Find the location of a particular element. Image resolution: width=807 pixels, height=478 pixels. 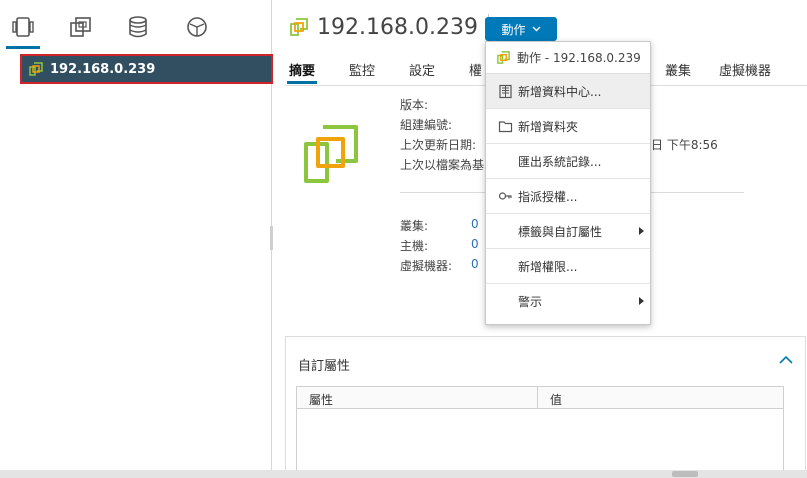

navigator-tabs is located at coordinates (136, 26).